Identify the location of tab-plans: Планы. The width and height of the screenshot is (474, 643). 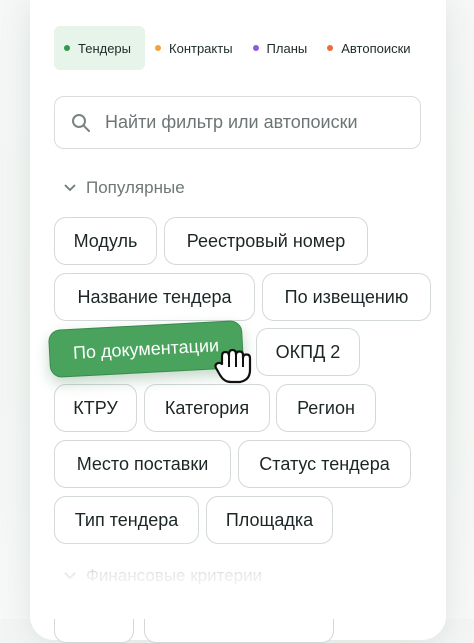
(280, 48).